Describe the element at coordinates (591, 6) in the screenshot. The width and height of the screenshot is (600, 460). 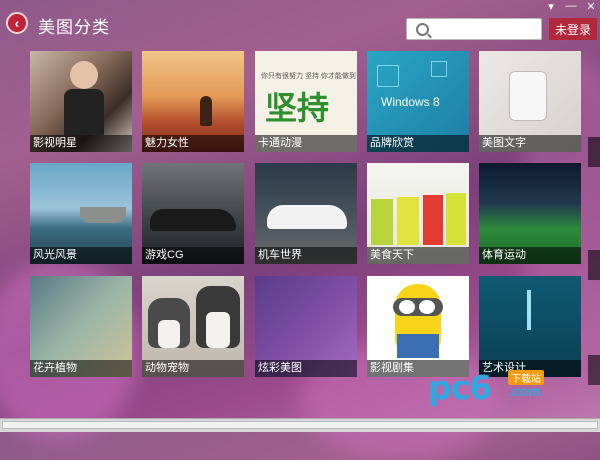
I see `close-icon: ✕` at that location.